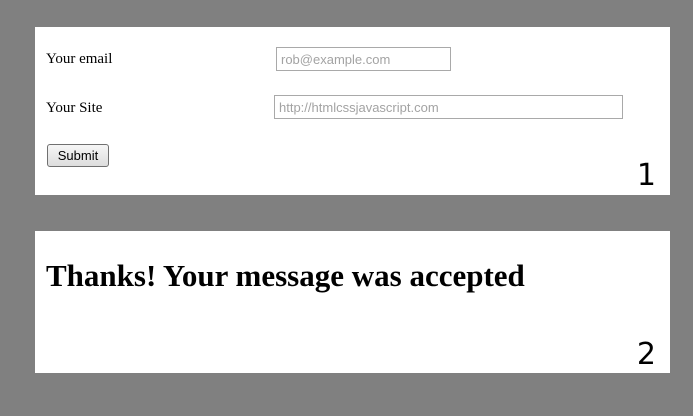  What do you see at coordinates (646, 354) in the screenshot?
I see `panel-number-2: 2` at bounding box center [646, 354].